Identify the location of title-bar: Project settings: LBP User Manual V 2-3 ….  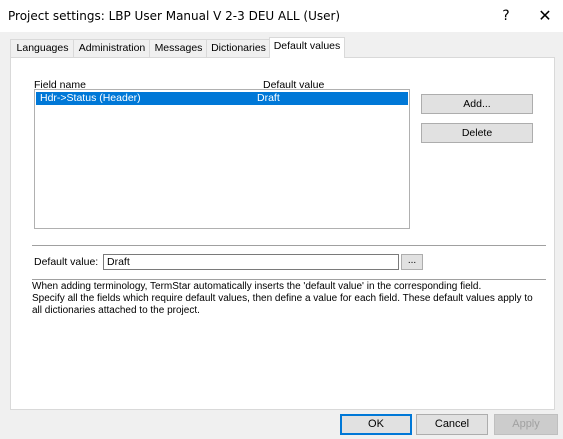
(281, 16).